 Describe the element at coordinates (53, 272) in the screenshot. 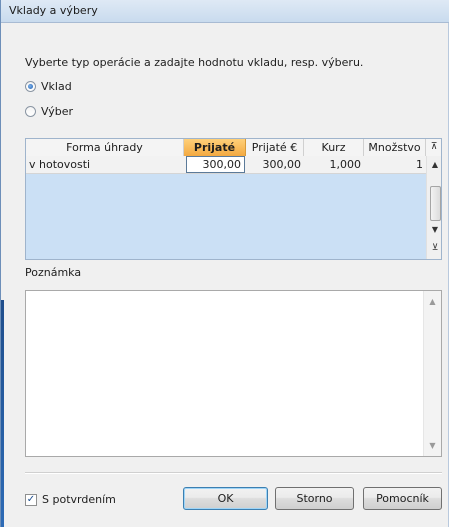

I see `note-label: Poznámka` at that location.